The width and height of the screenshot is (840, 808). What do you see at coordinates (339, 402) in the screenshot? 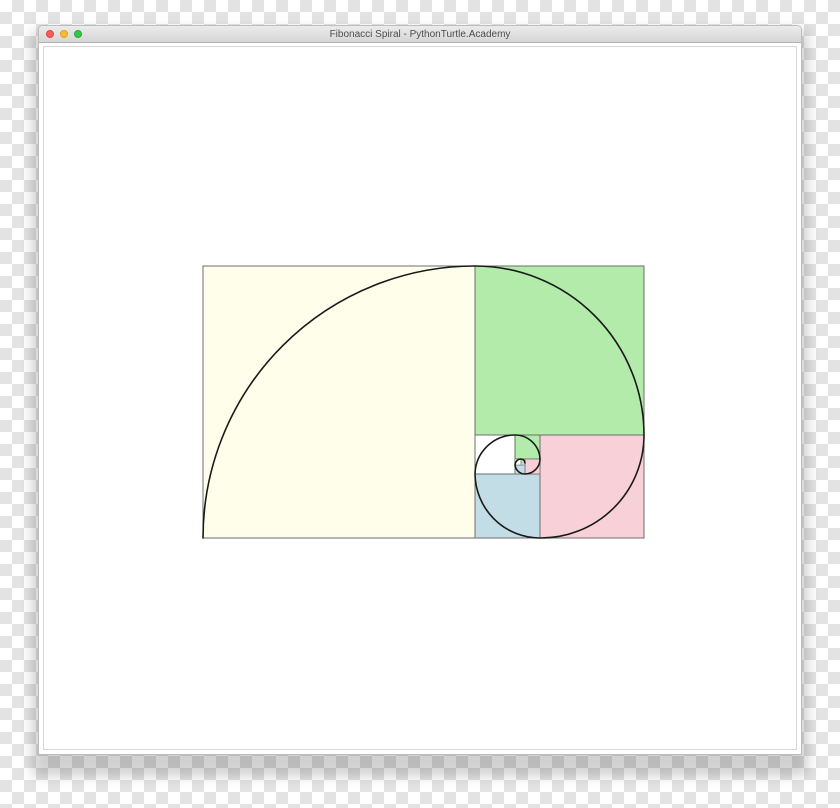
I see `square-yellow` at bounding box center [339, 402].